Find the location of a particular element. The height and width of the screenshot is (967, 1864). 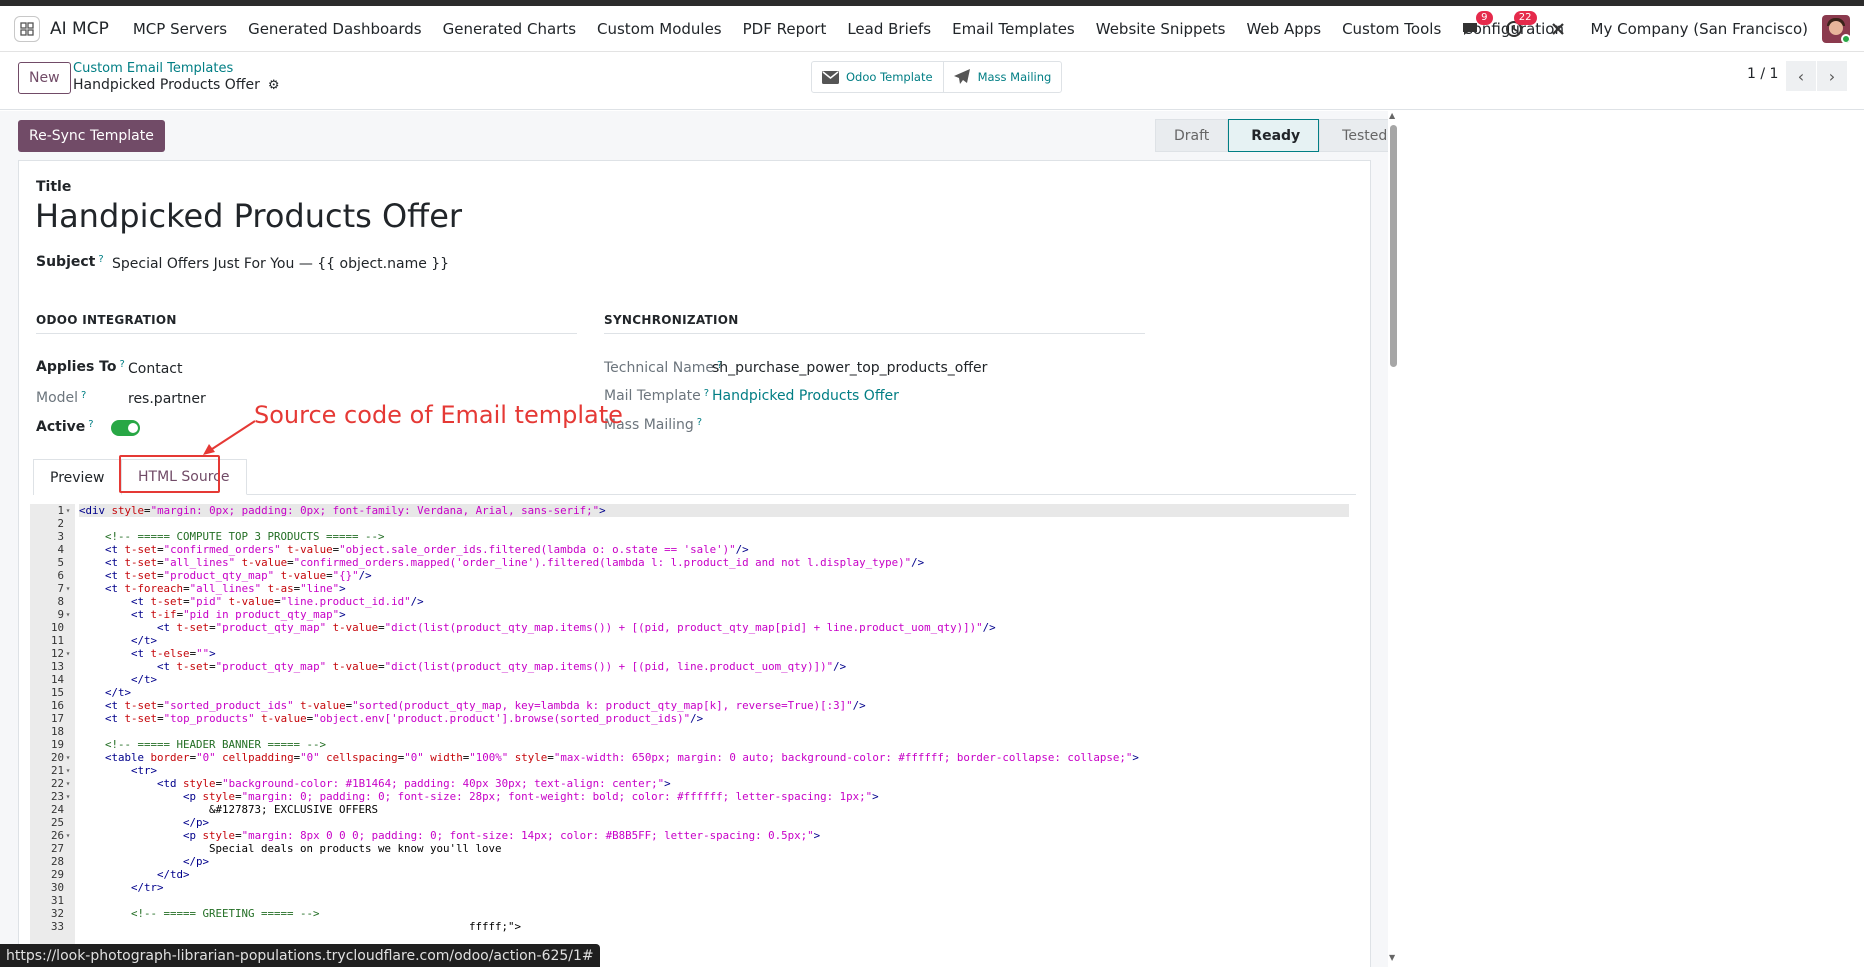

code-line: <!-- ===== HEADER BANNER ===== --> is located at coordinates (714, 744).